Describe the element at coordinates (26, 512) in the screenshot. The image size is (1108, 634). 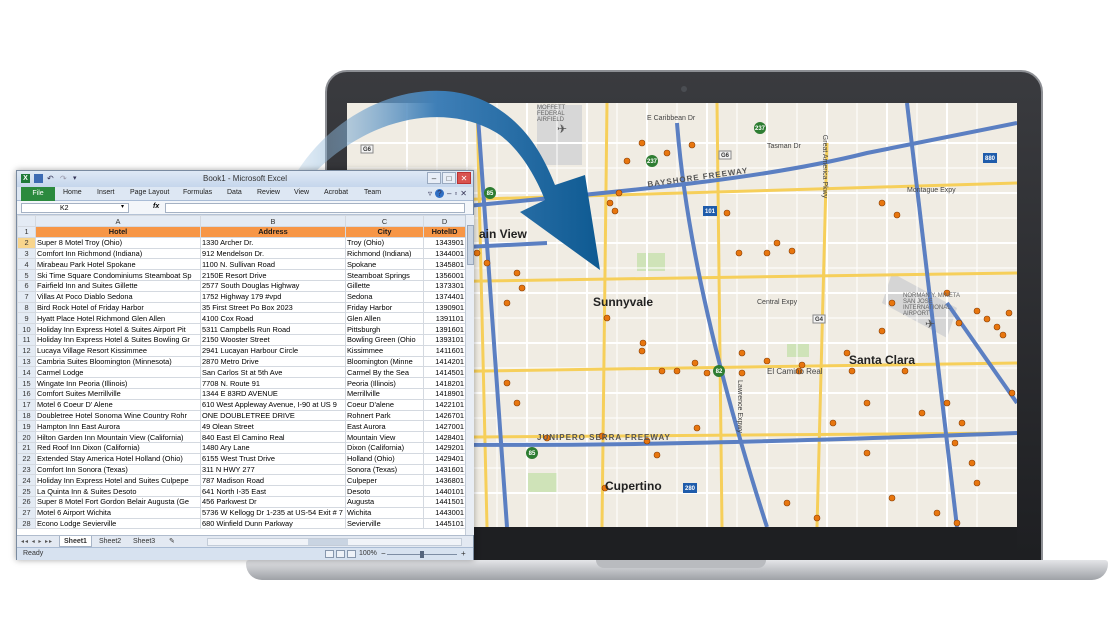
I see `row-number: 27` at that location.